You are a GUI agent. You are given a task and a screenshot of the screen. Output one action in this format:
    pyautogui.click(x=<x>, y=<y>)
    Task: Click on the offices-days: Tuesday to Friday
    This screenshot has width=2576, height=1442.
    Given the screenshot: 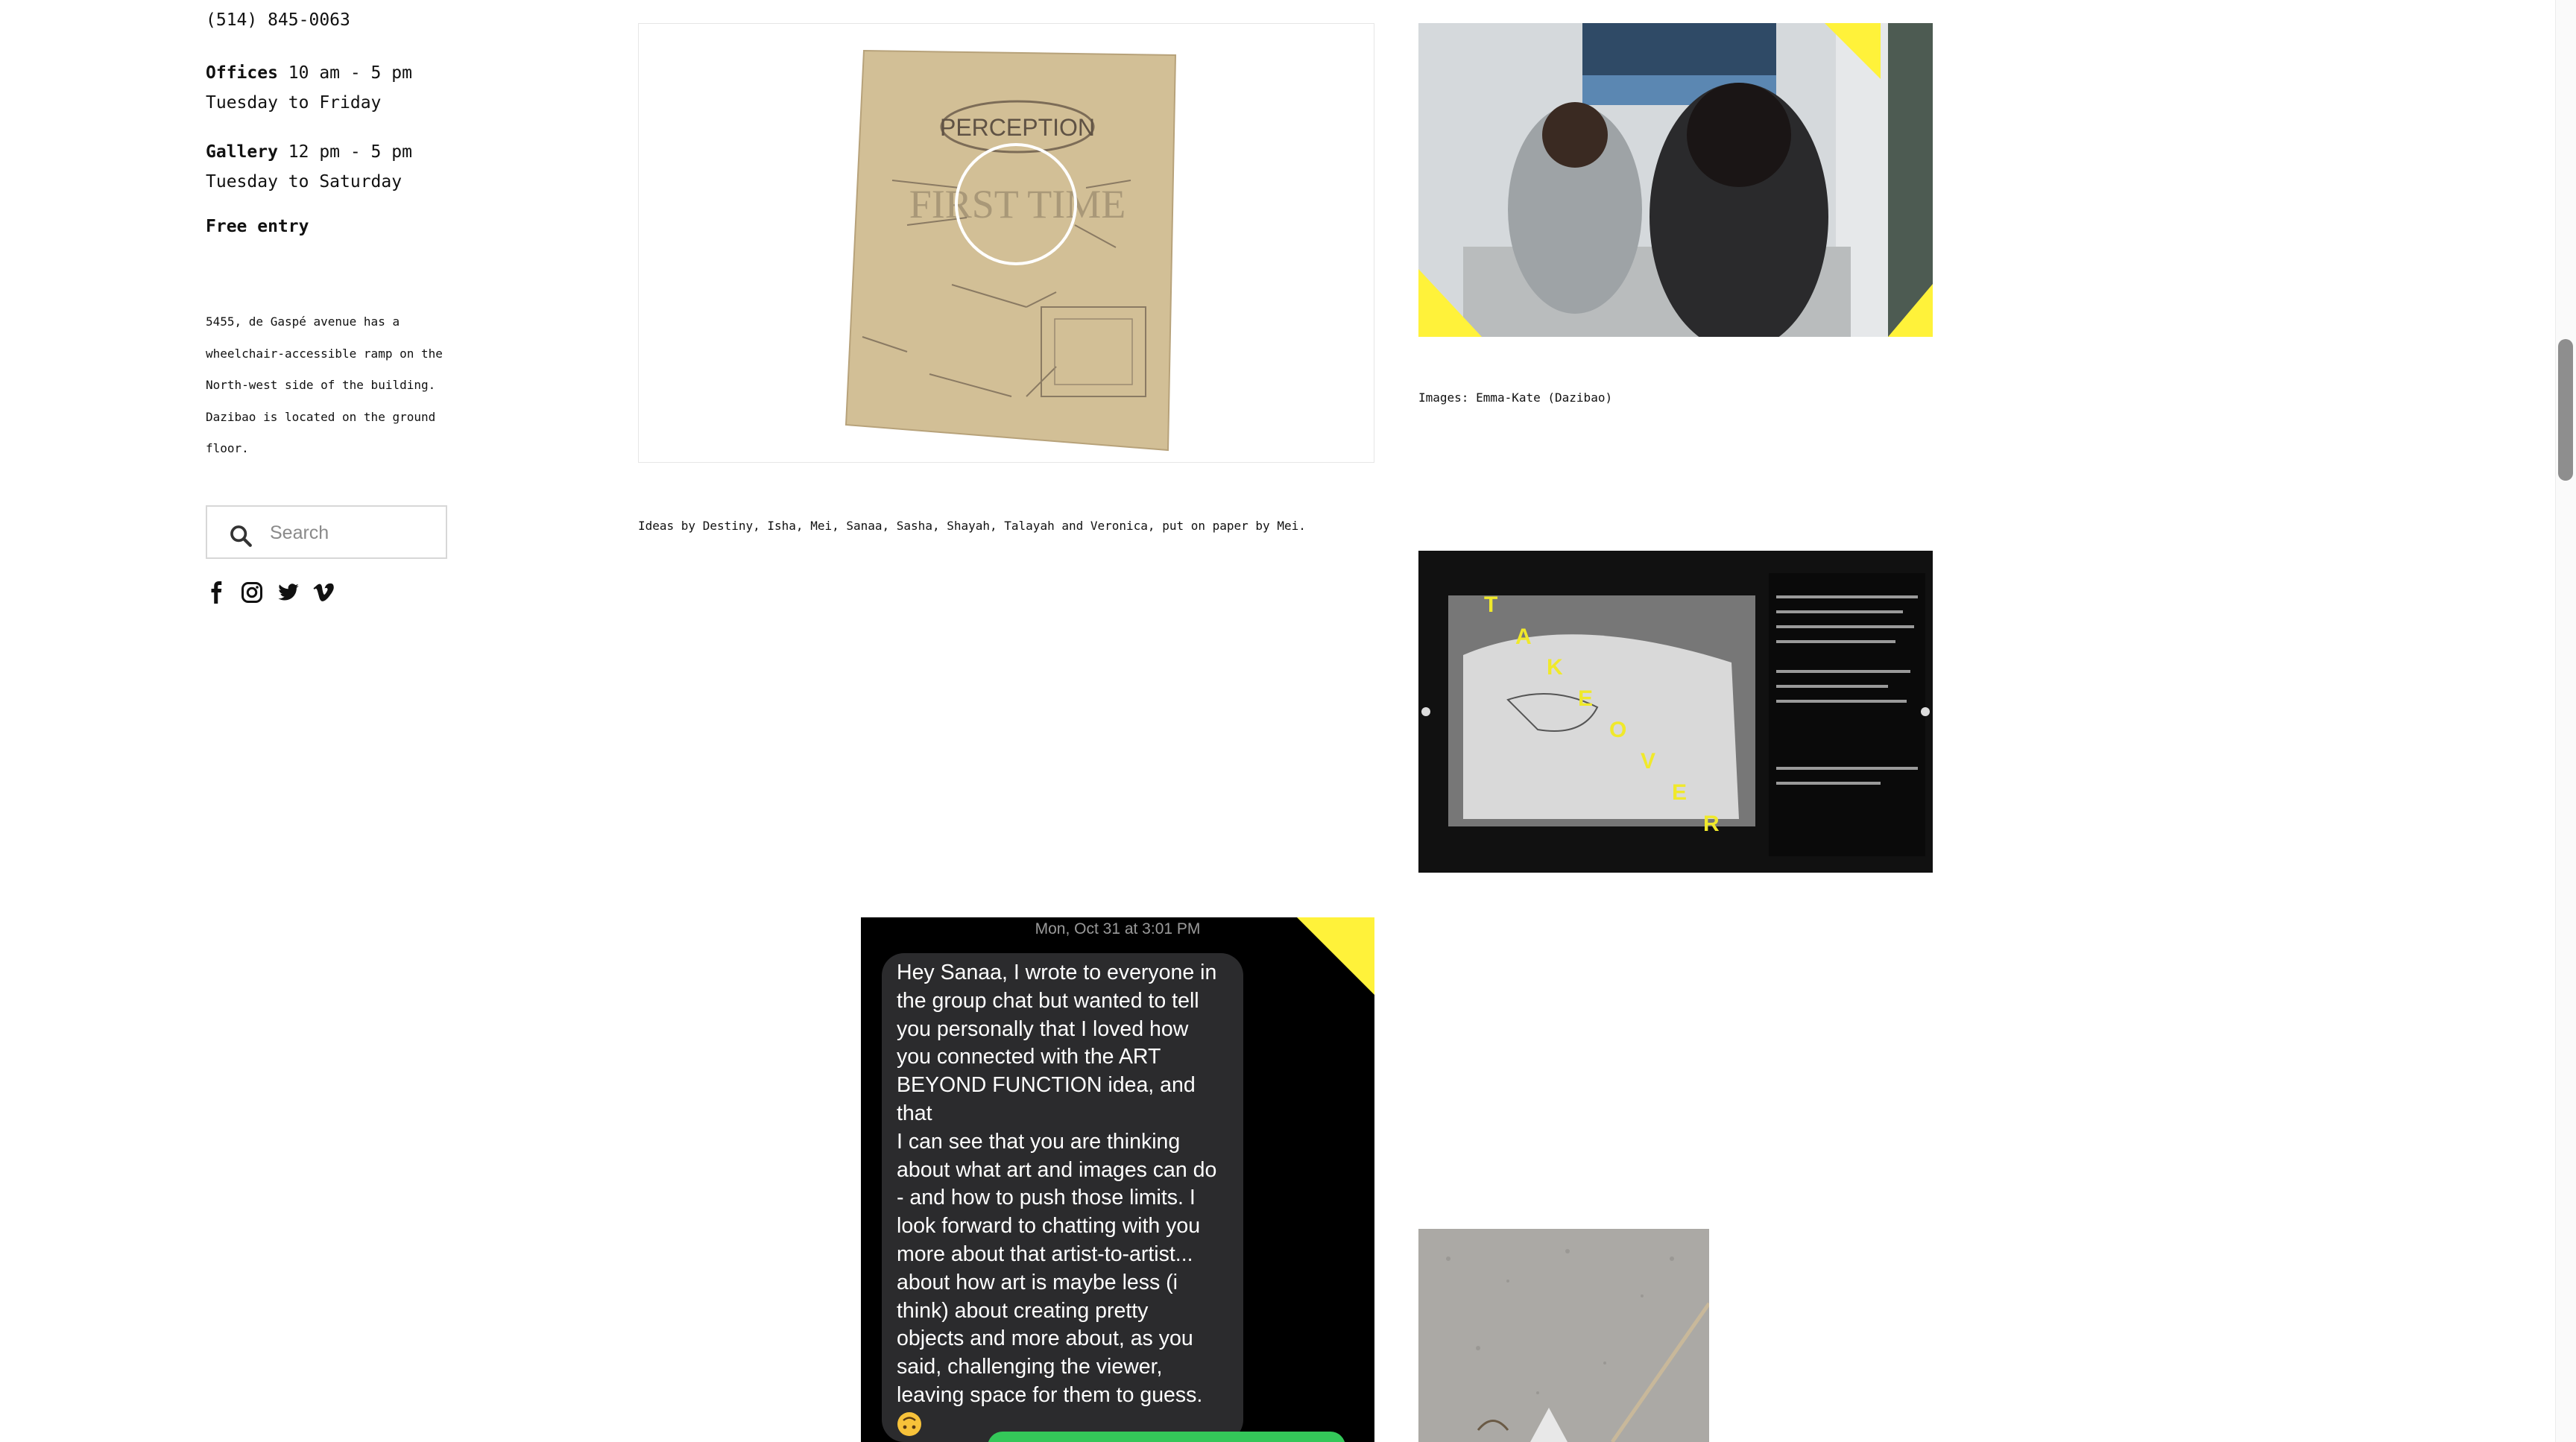 What is the action you would take?
    pyautogui.click(x=294, y=103)
    